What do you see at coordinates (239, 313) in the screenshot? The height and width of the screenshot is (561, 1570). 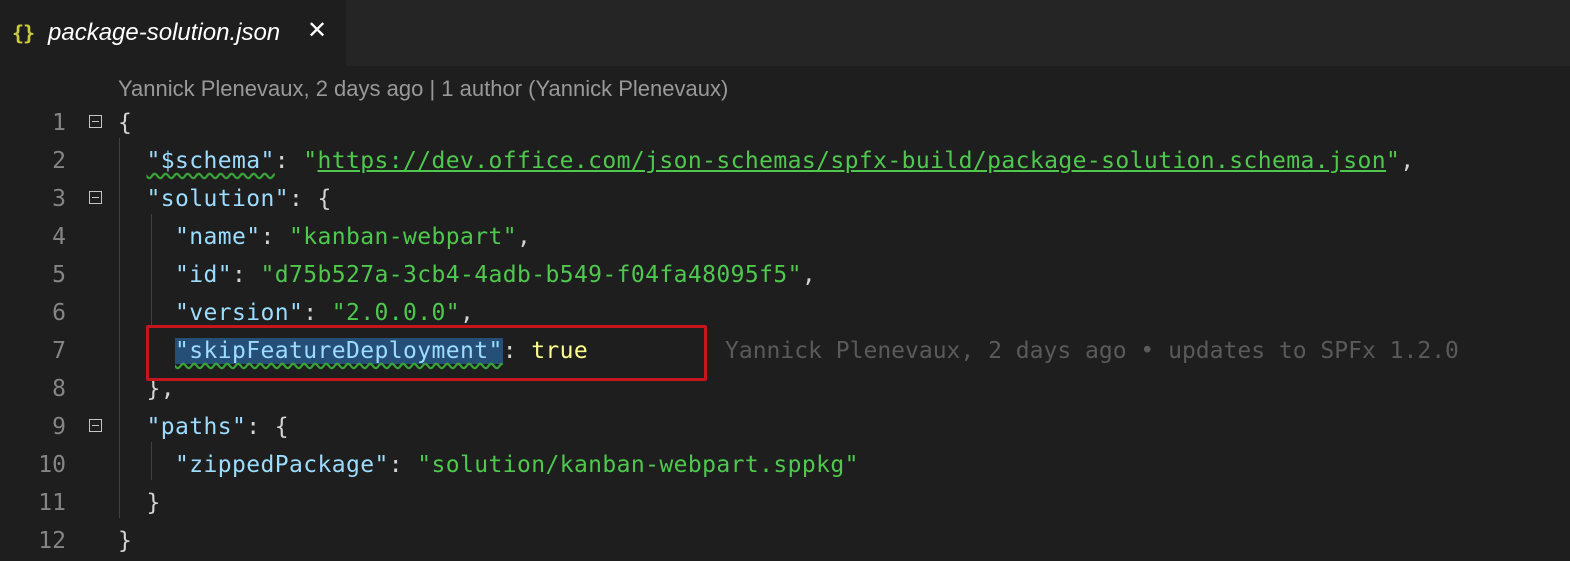 I see `json-key-version: "version"` at bounding box center [239, 313].